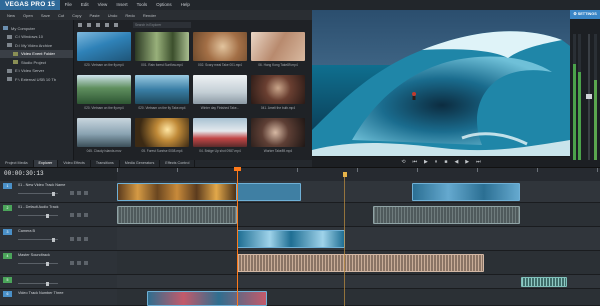 Image resolution: width=600 pixels, height=306 pixels. I want to click on tree-item-e-drive: E:\ Video Server, so click(36, 71).